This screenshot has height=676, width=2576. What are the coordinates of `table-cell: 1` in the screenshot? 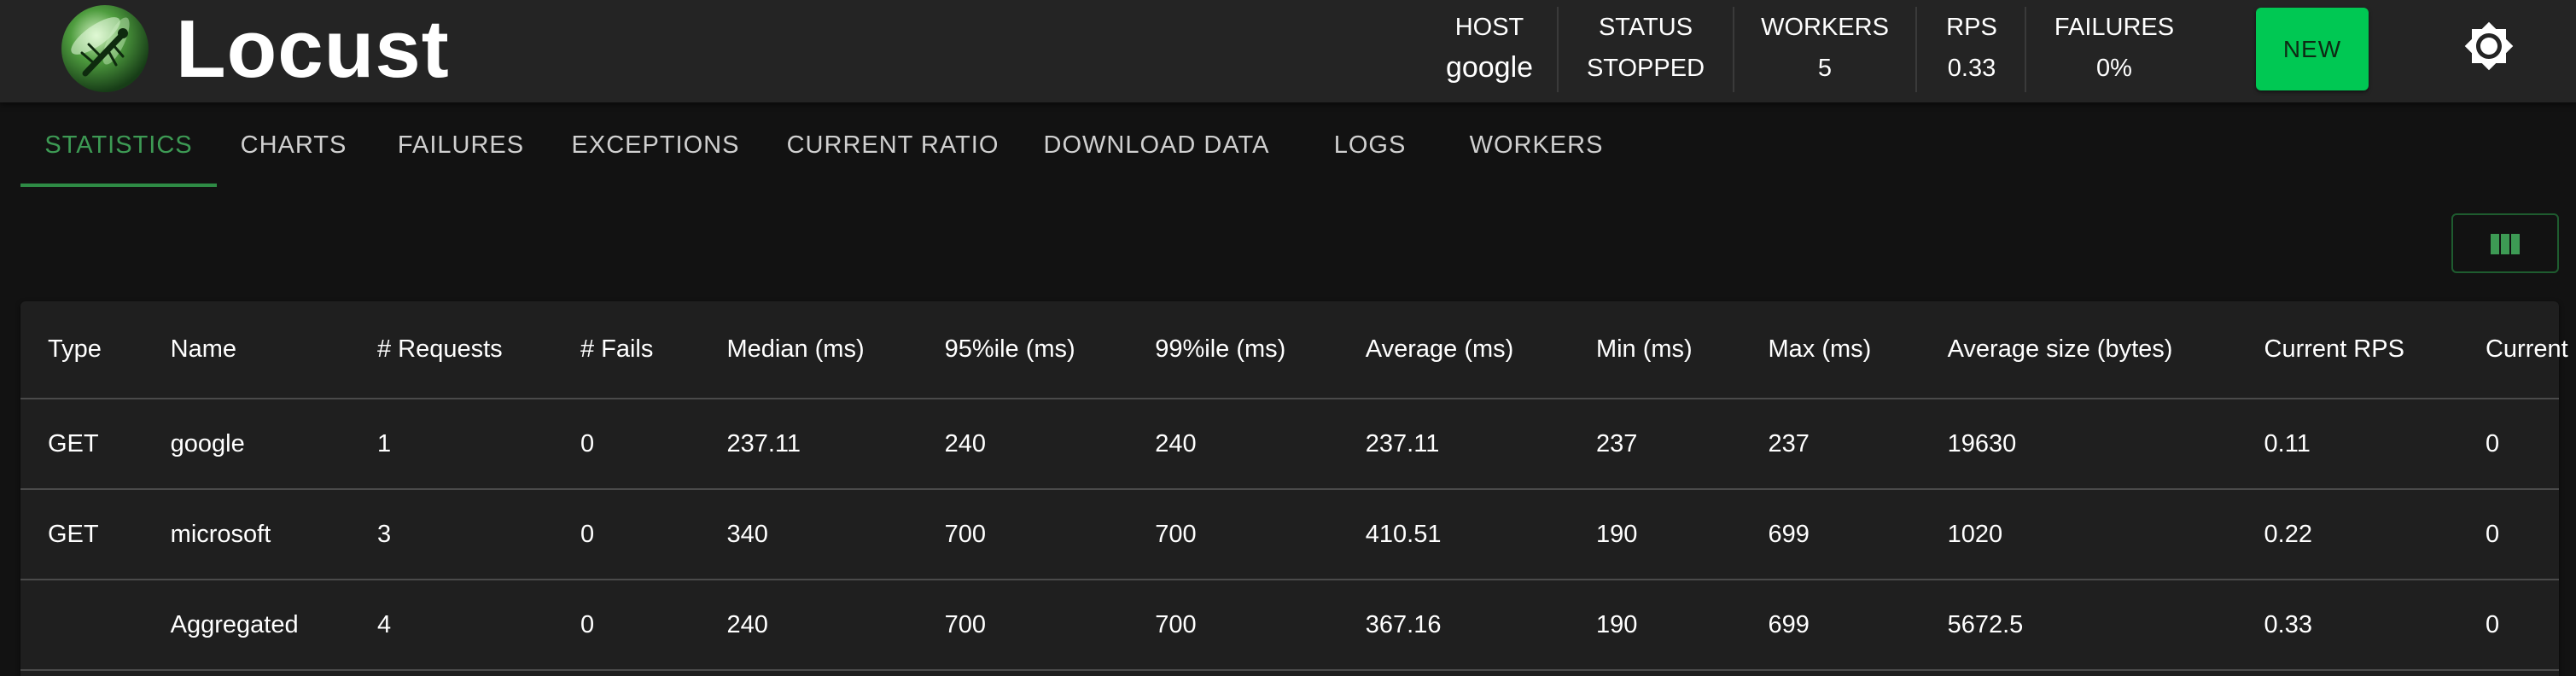 It's located at (451, 444).